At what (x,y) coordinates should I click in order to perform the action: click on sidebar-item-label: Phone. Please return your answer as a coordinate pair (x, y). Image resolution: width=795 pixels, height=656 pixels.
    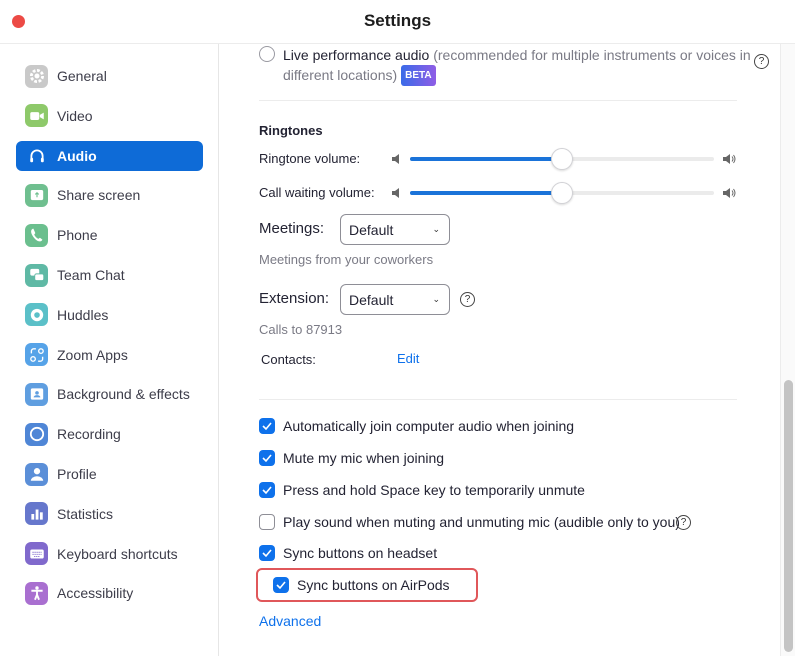
    Looking at the image, I should click on (77, 235).